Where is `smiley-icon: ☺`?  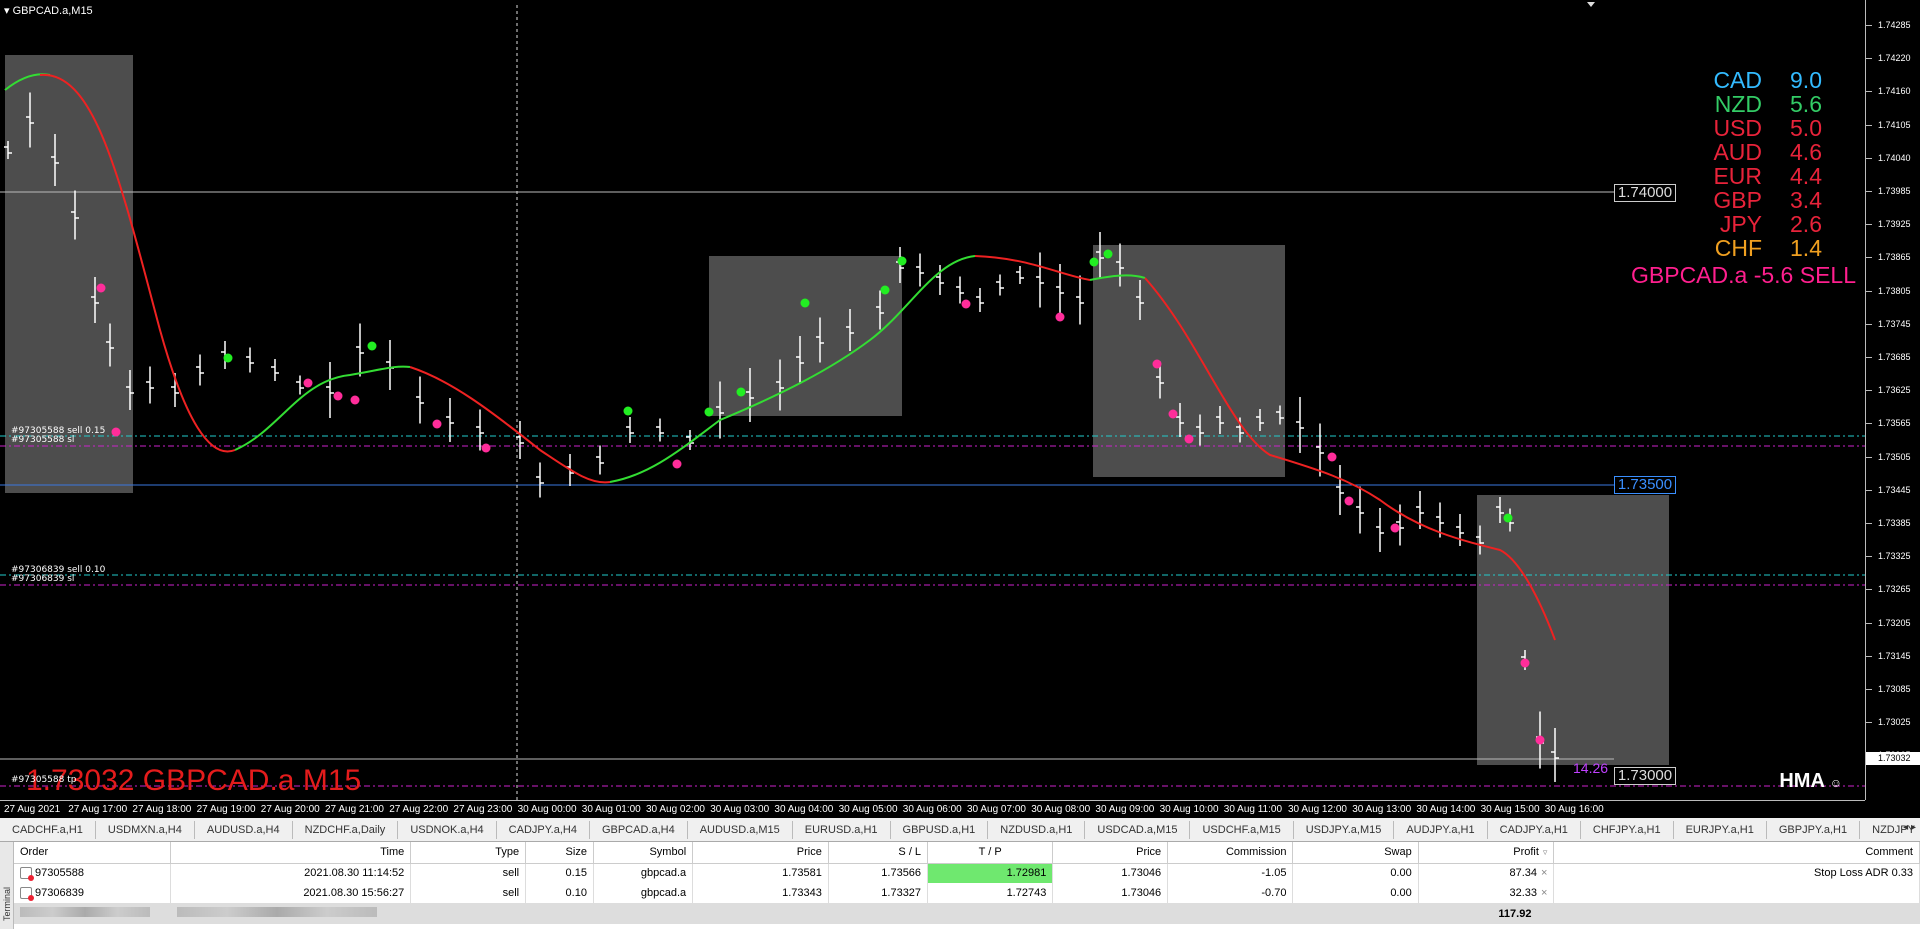
smiley-icon: ☺ is located at coordinates (1835, 783).